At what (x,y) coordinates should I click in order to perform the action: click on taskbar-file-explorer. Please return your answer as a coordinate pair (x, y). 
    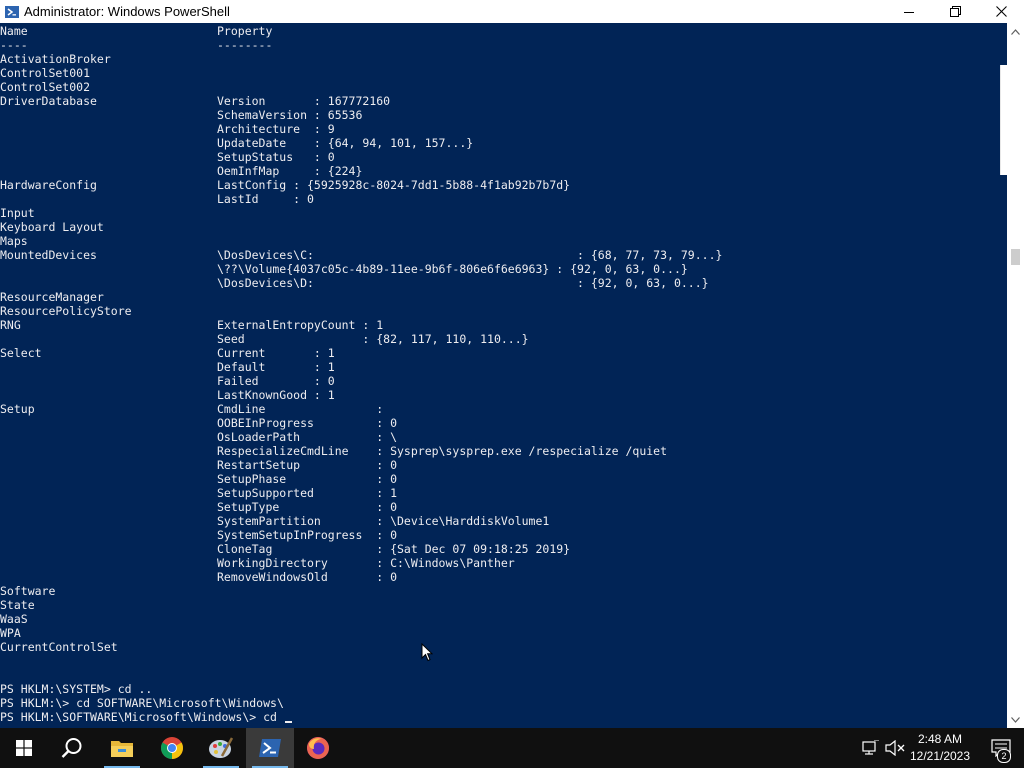
    Looking at the image, I should click on (122, 748).